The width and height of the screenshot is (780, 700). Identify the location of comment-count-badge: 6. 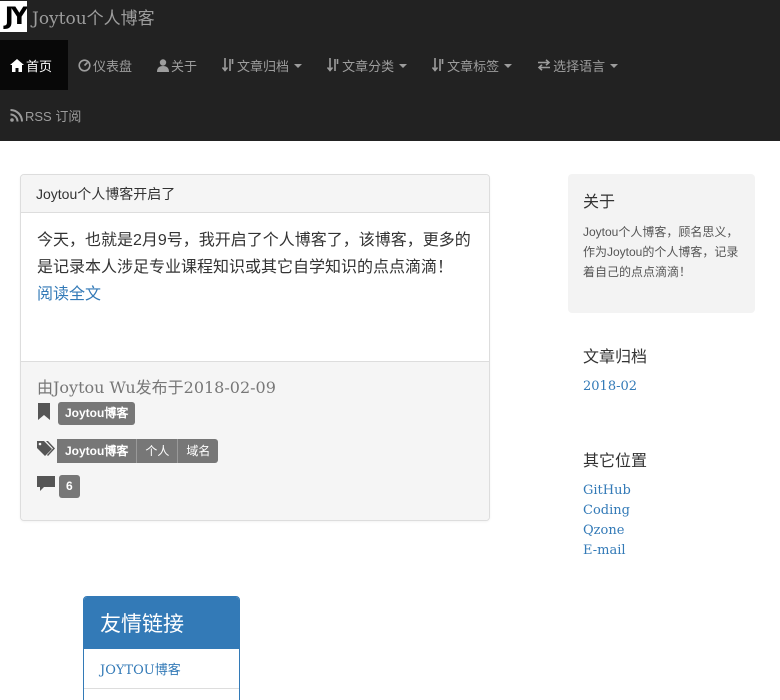
(69, 486).